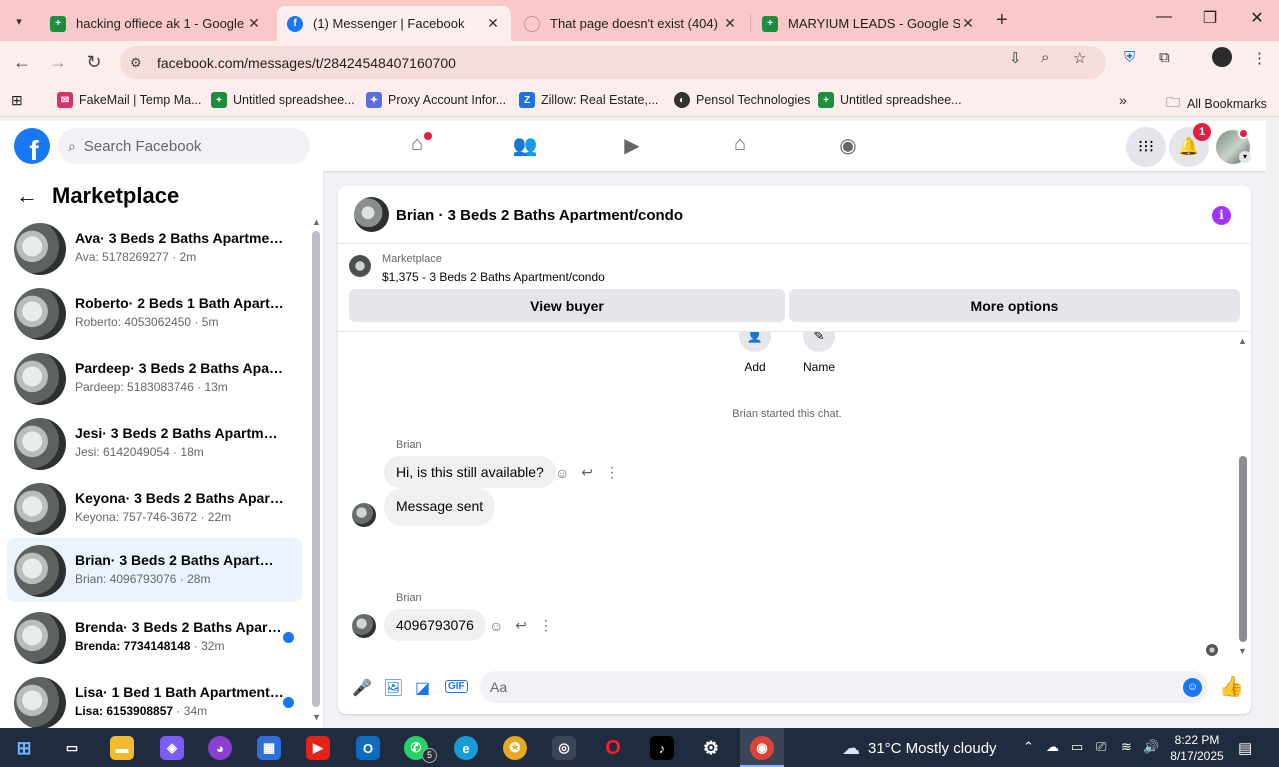 Image resolution: width=1279 pixels, height=767 pixels. I want to click on chevron-up-icon: ⌃, so click(1028, 747).